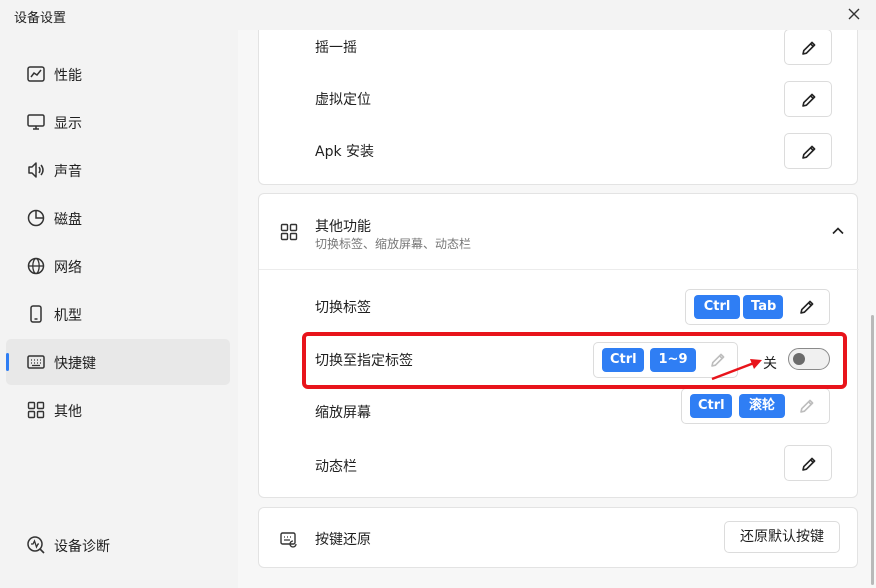 The image size is (876, 588). What do you see at coordinates (36, 266) in the screenshot?
I see `globe-icon` at bounding box center [36, 266].